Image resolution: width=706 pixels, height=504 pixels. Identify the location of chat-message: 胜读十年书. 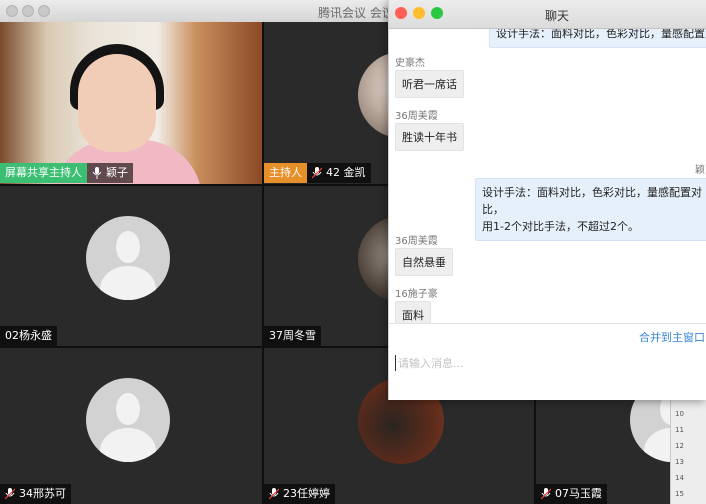
(429, 137).